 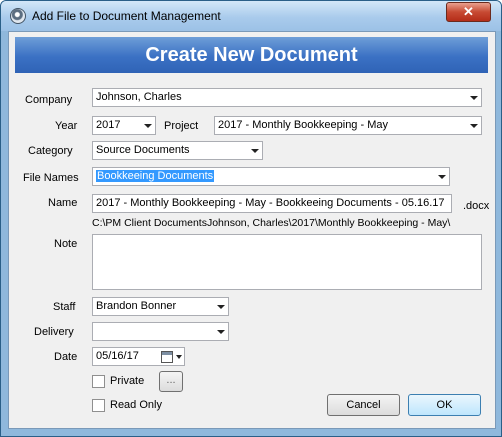 What do you see at coordinates (143, 150) in the screenshot?
I see `category-value: Source Documents` at bounding box center [143, 150].